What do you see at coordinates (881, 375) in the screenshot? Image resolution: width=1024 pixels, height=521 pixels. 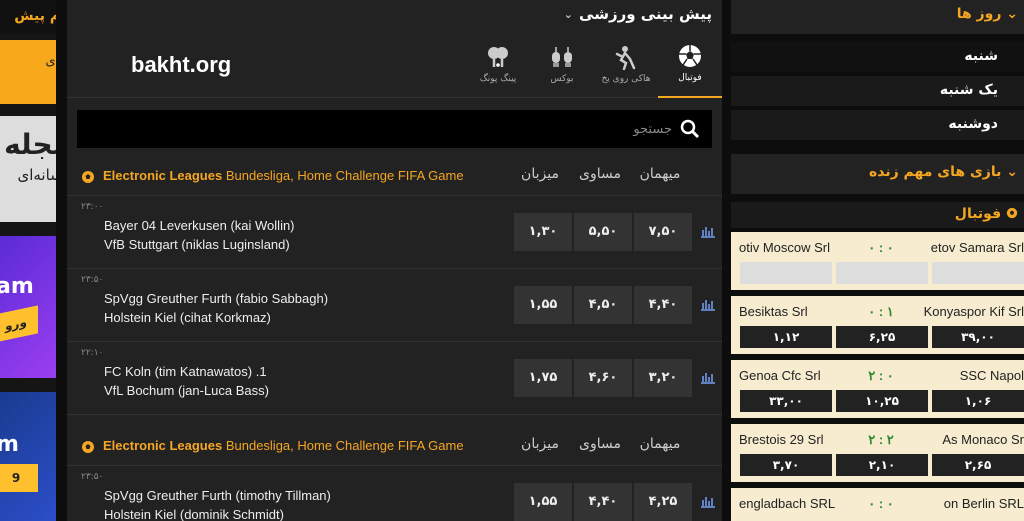 I see `live-score: ۲ : ۰` at bounding box center [881, 375].